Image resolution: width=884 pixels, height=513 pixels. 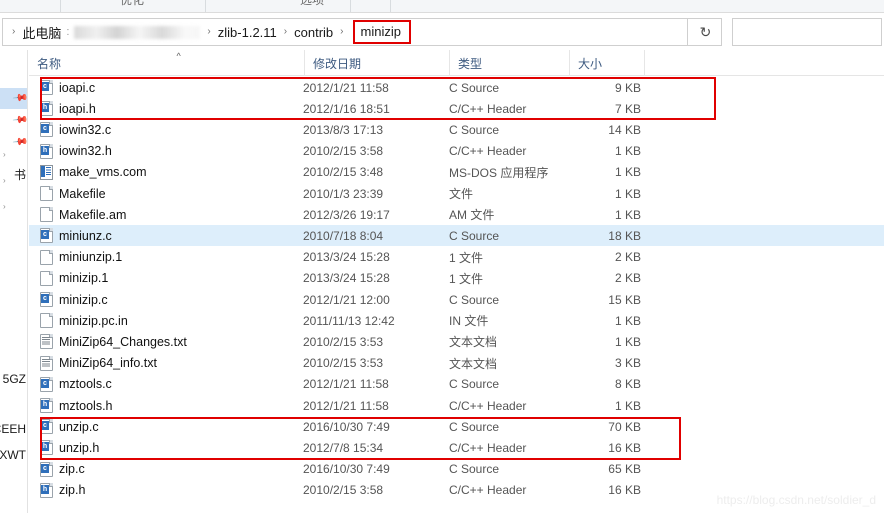 I want to click on ribbon-tab-optimize: 优化, so click(x=132, y=4).